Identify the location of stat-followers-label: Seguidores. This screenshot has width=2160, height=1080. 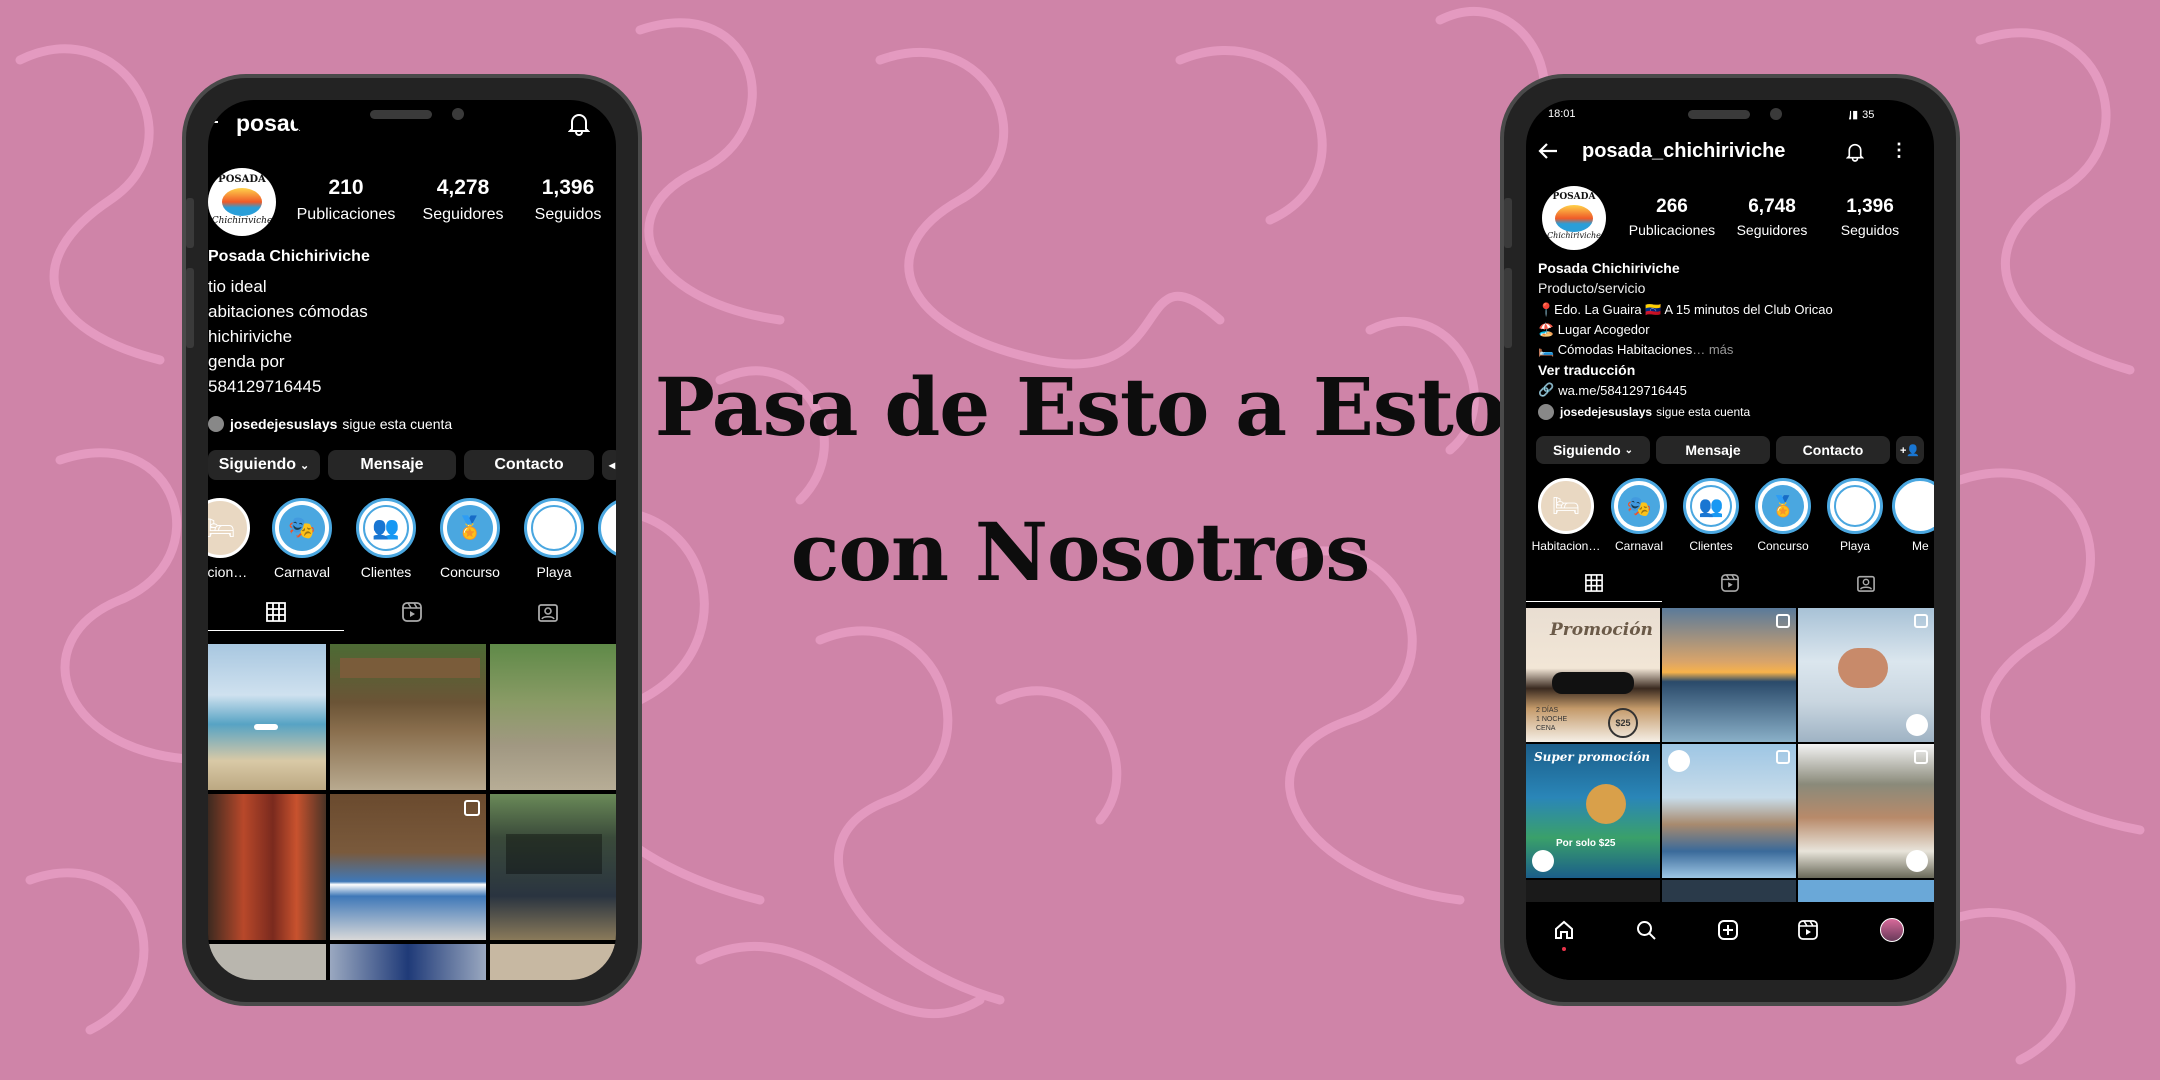
(1772, 230).